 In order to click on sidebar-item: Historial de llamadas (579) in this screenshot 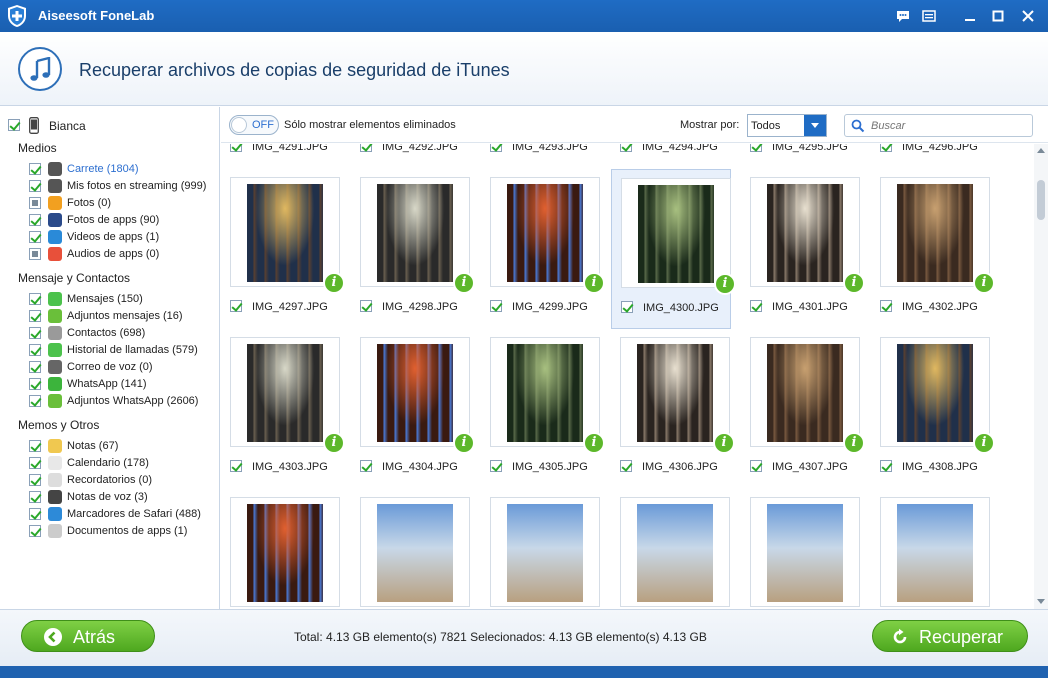, I will do `click(110, 350)`.